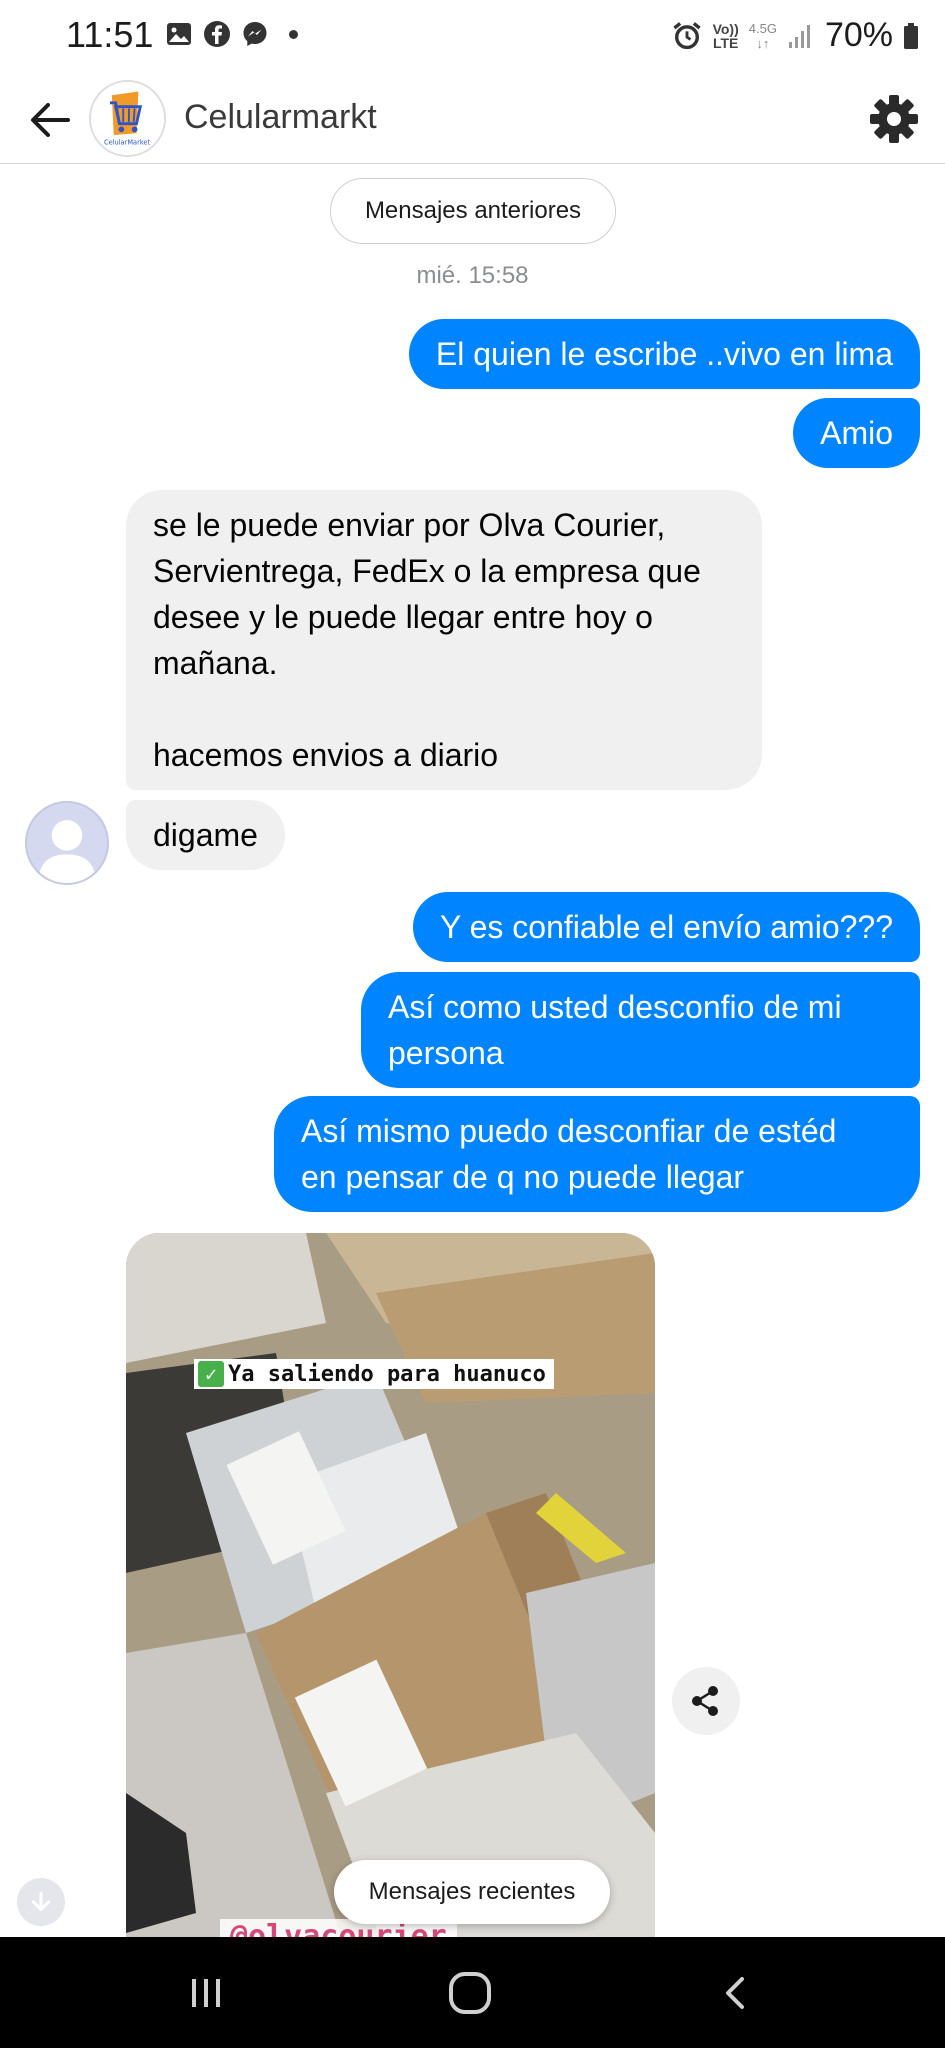 Image resolution: width=945 pixels, height=2048 pixels. What do you see at coordinates (472, 1892) in the screenshot?
I see `recent-messages-button: Mensajes recientes` at bounding box center [472, 1892].